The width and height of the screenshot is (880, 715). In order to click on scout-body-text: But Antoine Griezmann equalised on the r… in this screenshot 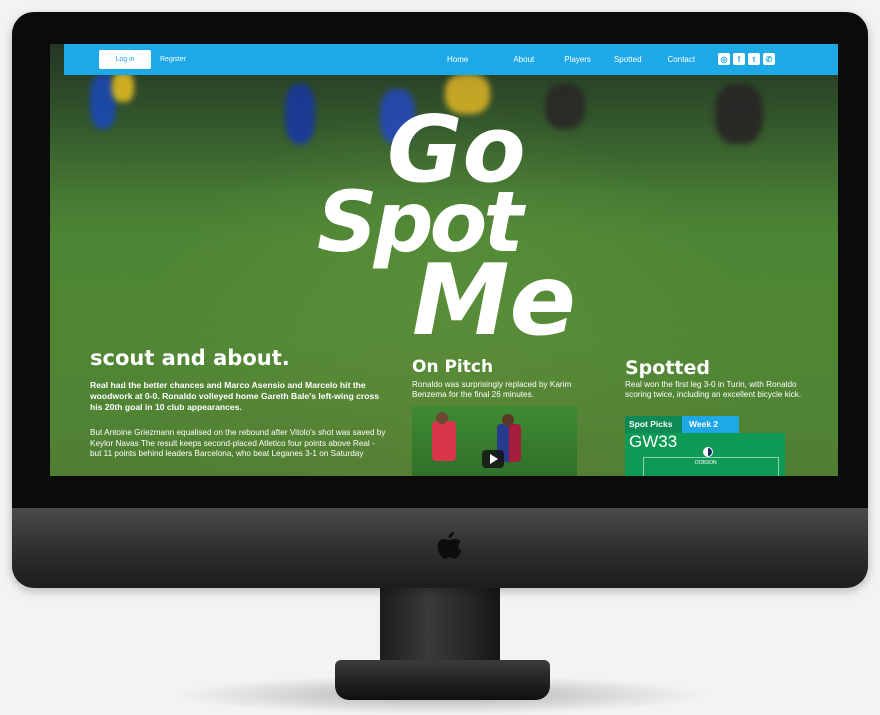, I will do `click(238, 443)`.